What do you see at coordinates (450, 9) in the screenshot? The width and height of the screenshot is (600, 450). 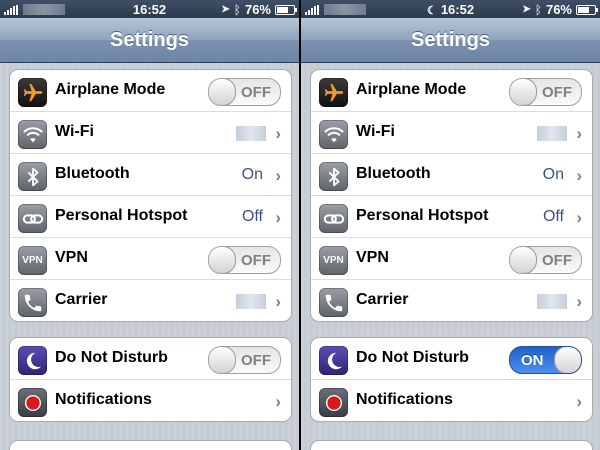 I see `status-bar: ☾ 16:52 ➤ ᛒ 76%` at bounding box center [450, 9].